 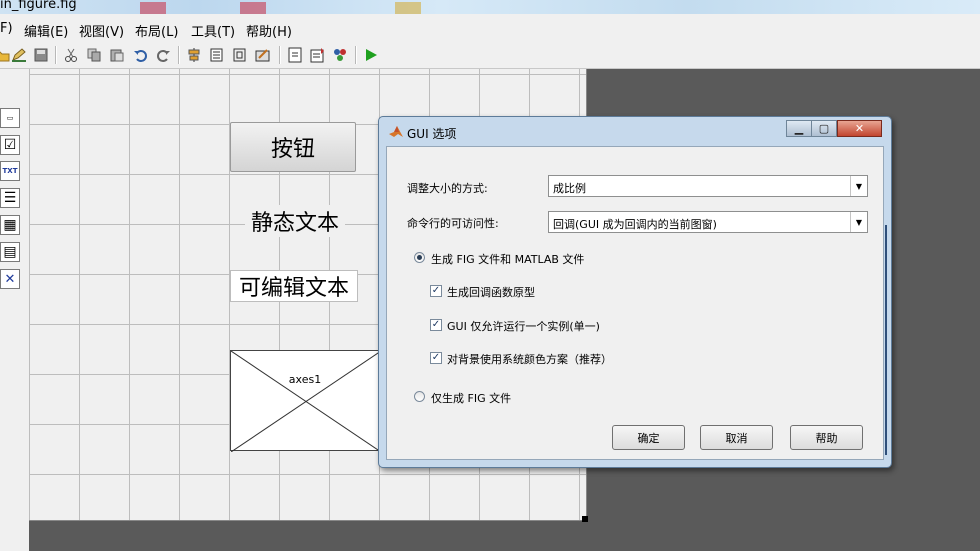 What do you see at coordinates (432, 134) in the screenshot?
I see `dialog-title: GUI 选项` at bounding box center [432, 134].